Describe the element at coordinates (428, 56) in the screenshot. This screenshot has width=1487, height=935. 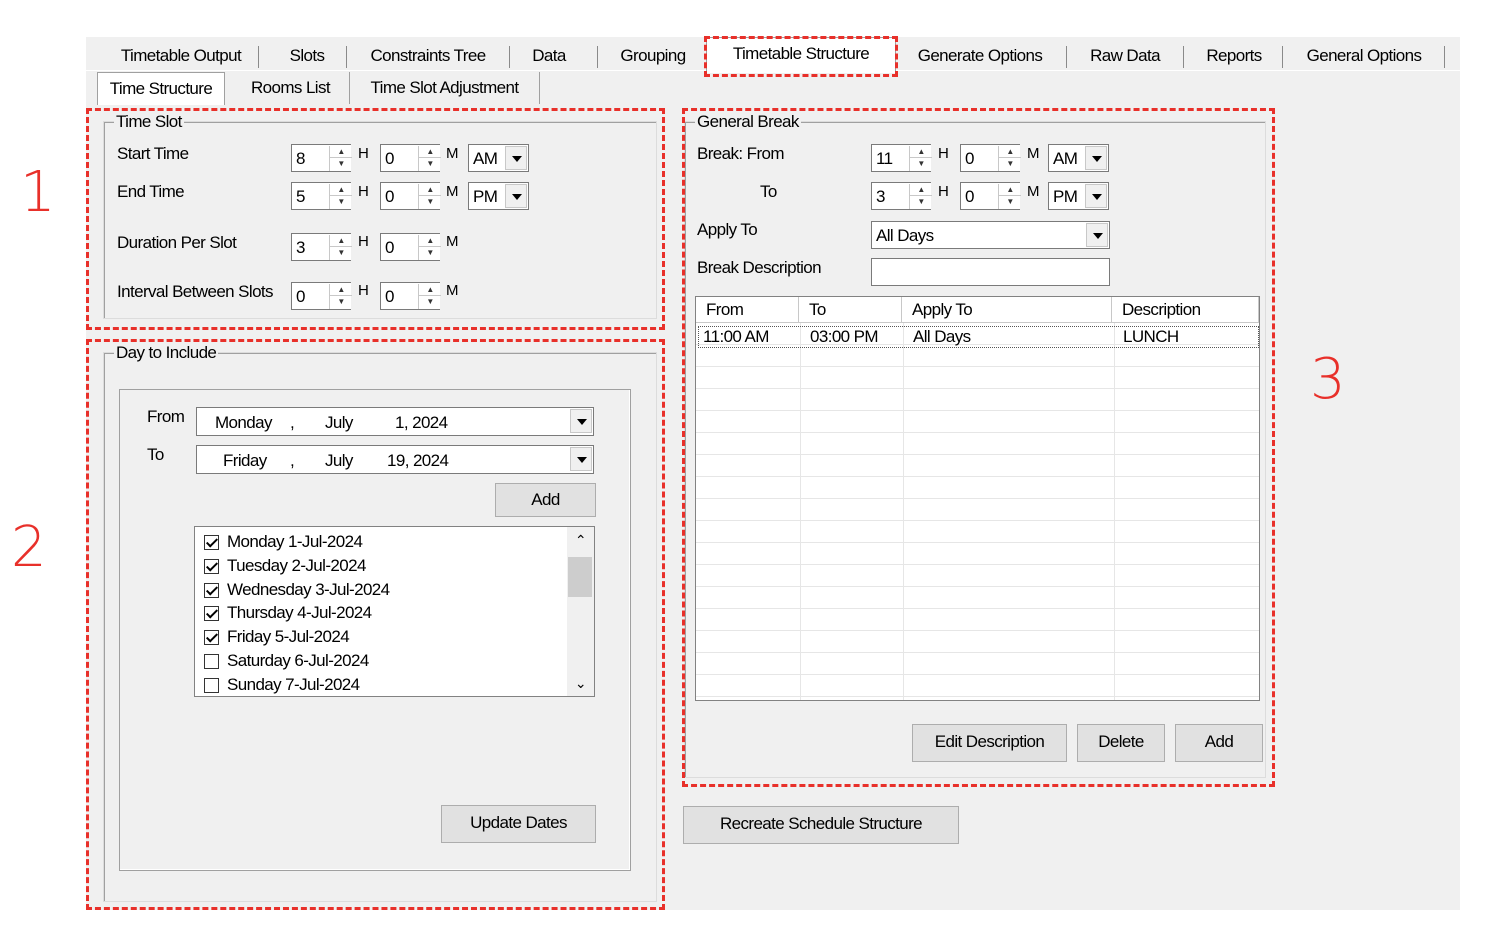
I see `tab-constraints-tree: Constraints Tree` at that location.